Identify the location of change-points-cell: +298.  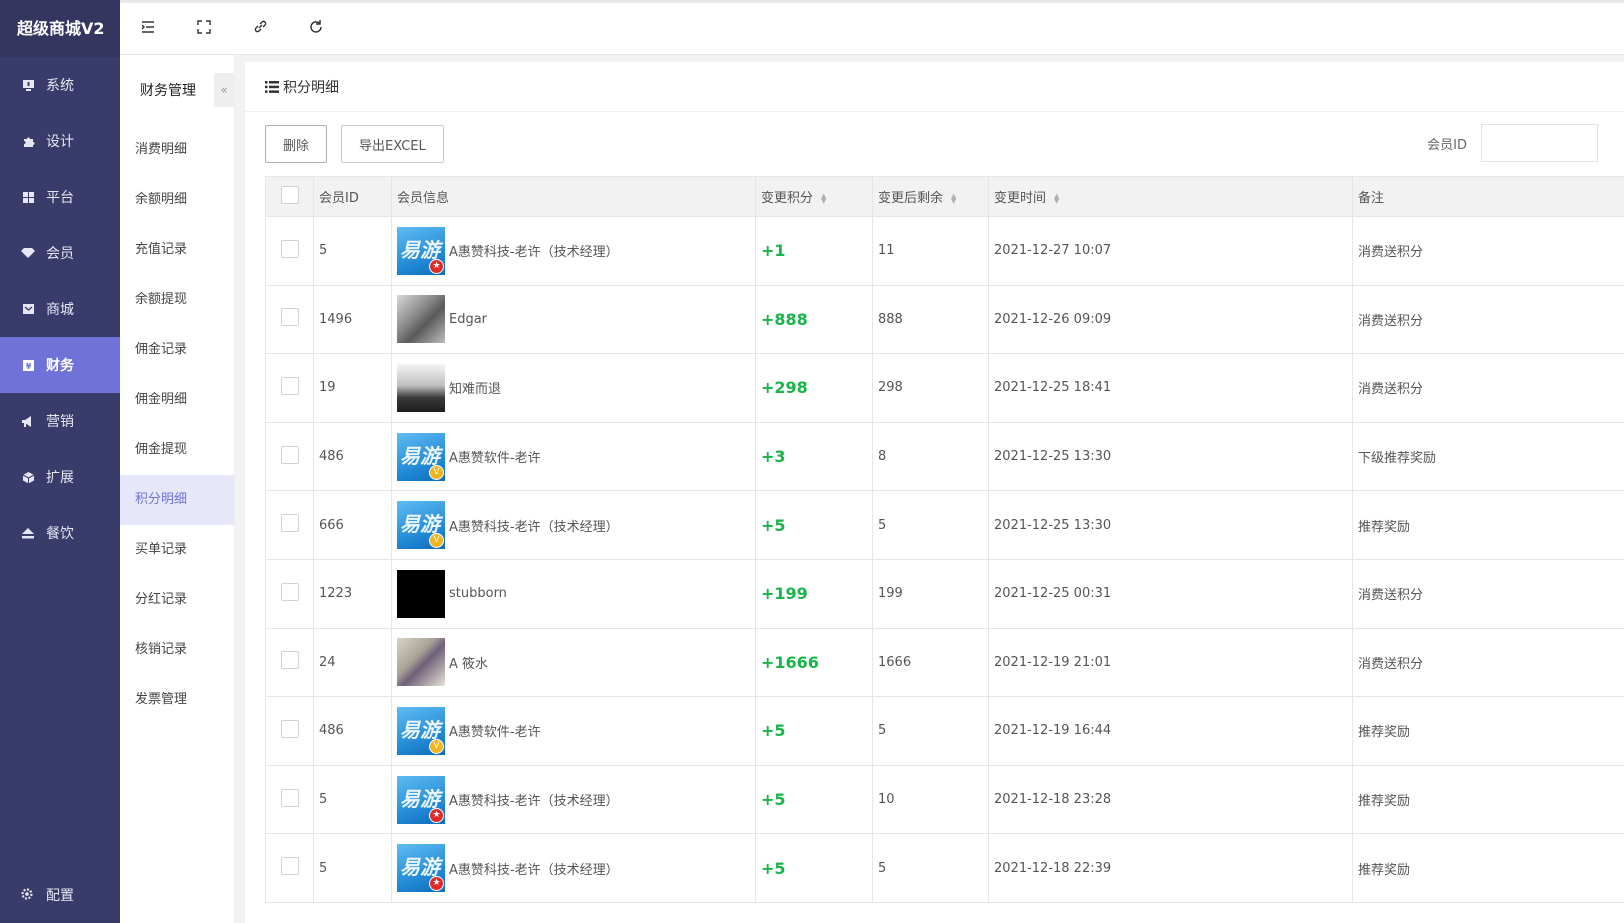
(814, 388).